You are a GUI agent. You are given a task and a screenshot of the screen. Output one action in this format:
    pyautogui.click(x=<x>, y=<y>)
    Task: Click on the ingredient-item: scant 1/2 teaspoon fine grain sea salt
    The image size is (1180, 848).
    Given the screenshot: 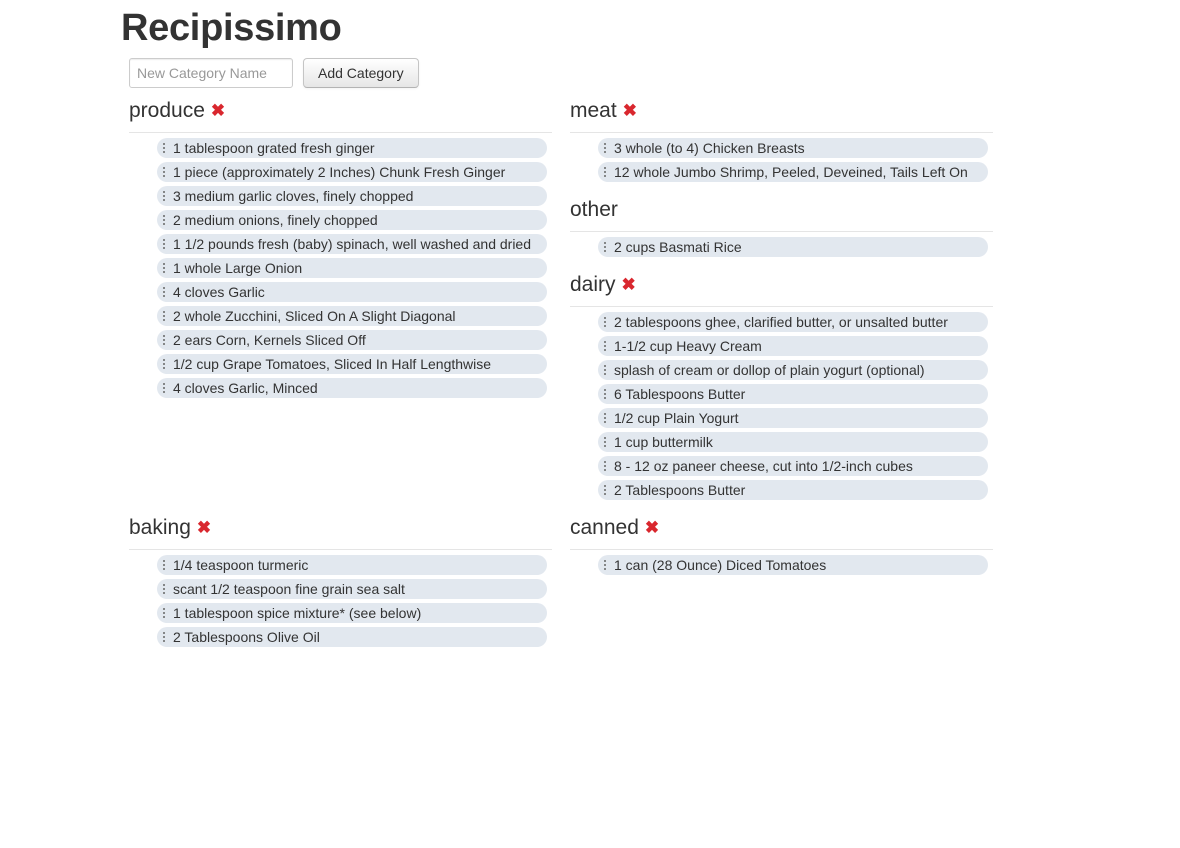 What is the action you would take?
    pyautogui.click(x=352, y=589)
    